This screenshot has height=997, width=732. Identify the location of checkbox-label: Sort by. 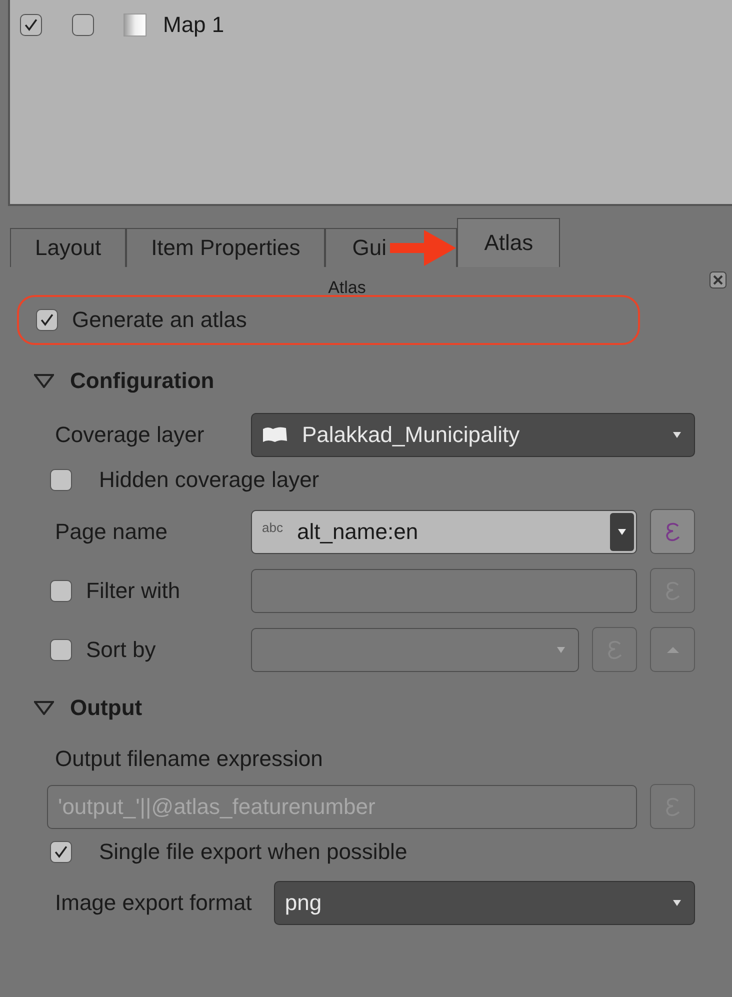
(121, 649).